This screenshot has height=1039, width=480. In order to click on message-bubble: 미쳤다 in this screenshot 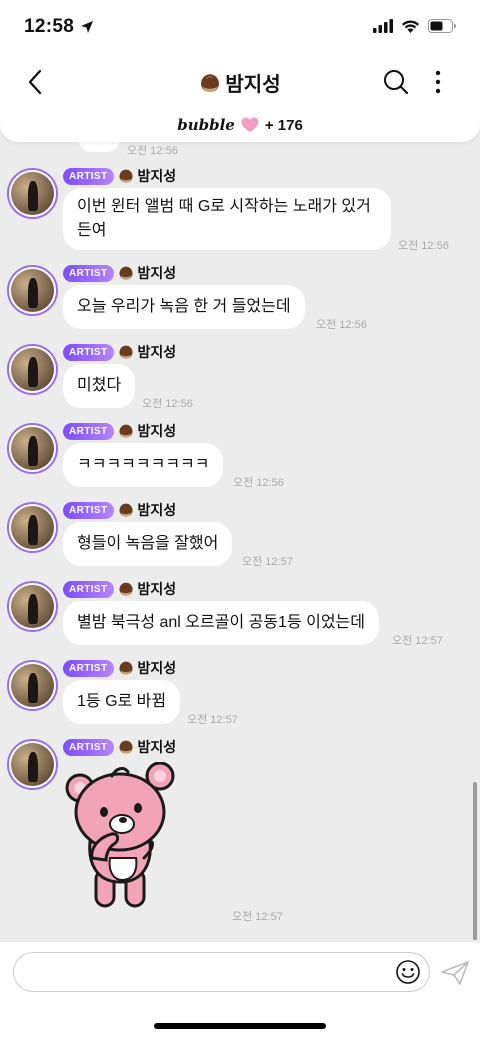, I will do `click(99, 386)`.